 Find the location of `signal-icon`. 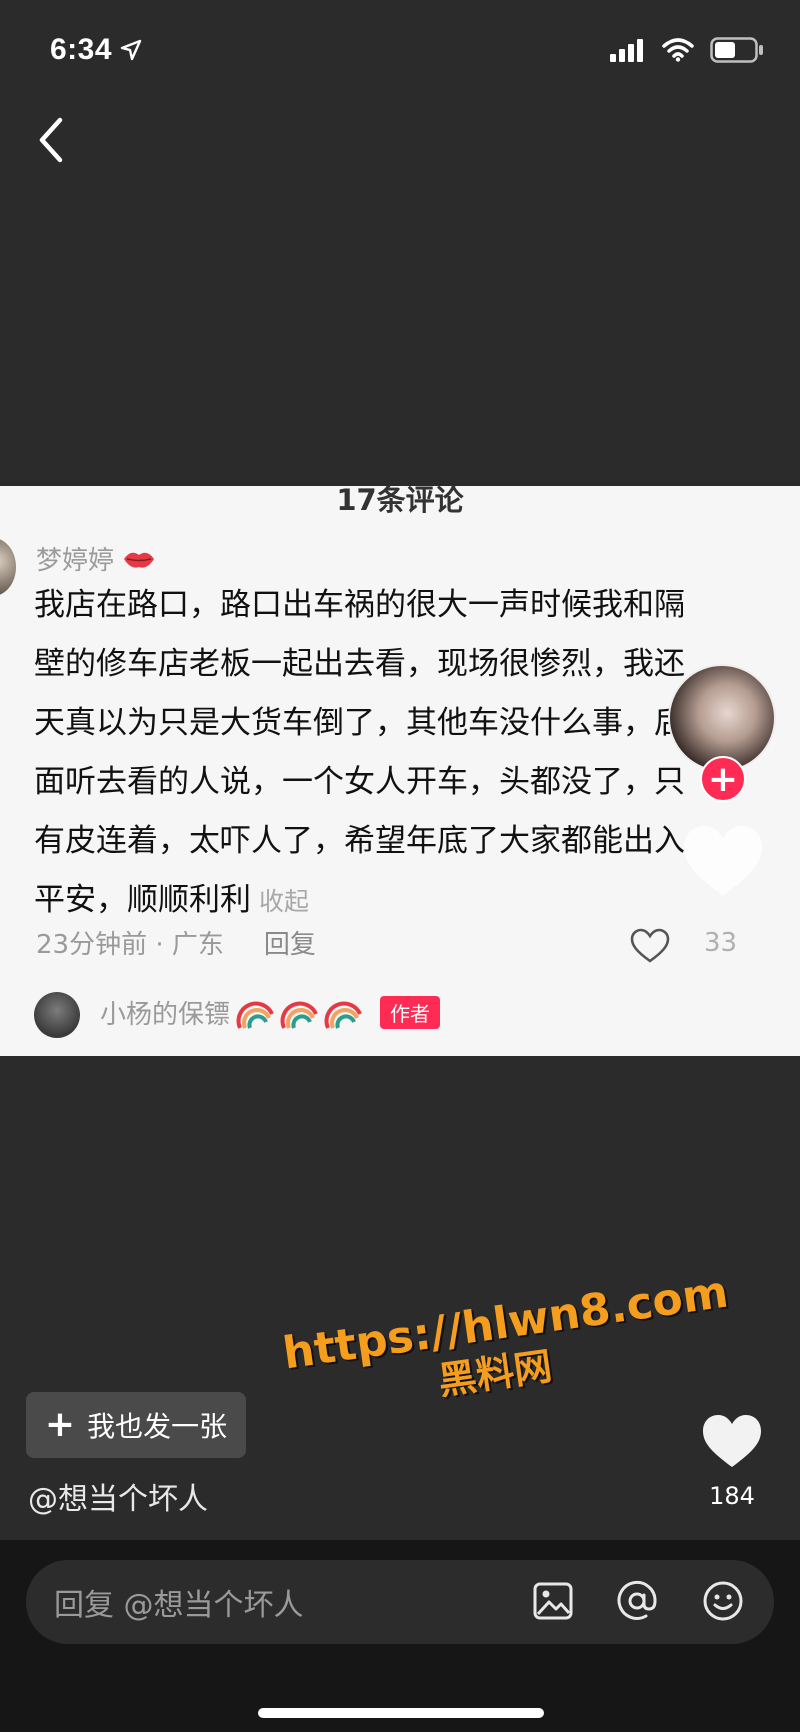

signal-icon is located at coordinates (626, 50).